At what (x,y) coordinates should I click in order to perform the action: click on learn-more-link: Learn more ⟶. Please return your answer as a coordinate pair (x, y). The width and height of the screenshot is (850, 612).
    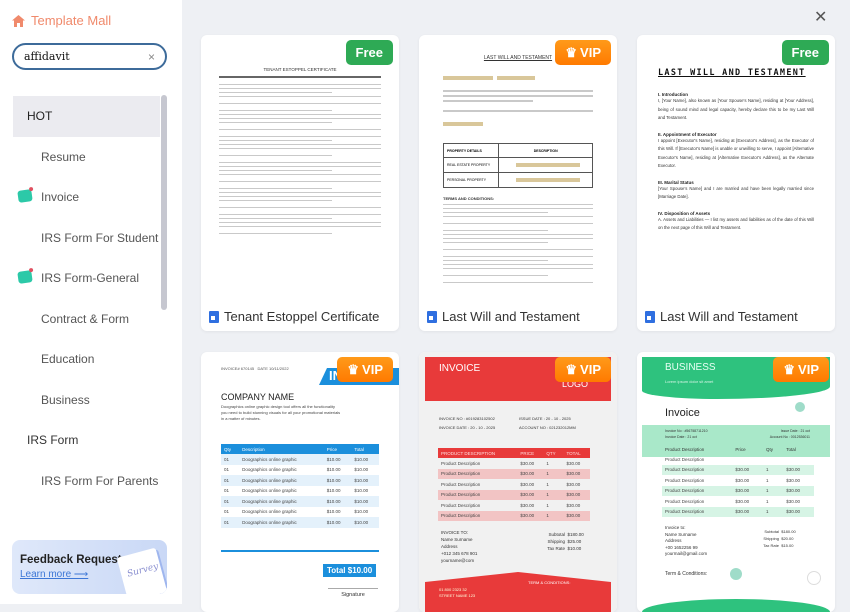
    Looking at the image, I should click on (54, 574).